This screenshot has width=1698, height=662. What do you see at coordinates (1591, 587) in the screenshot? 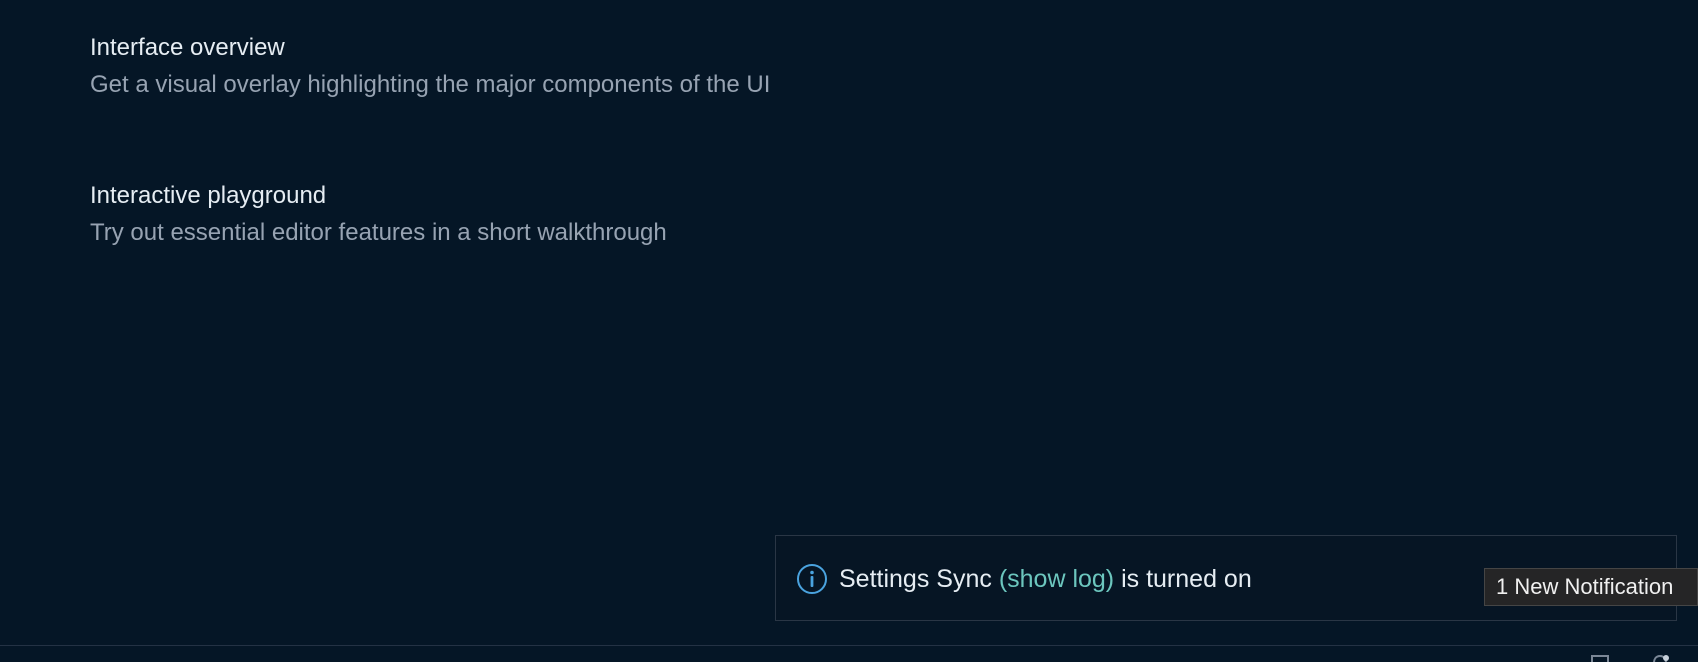
I see `new-notification-tooltip: 1 New Notification` at bounding box center [1591, 587].